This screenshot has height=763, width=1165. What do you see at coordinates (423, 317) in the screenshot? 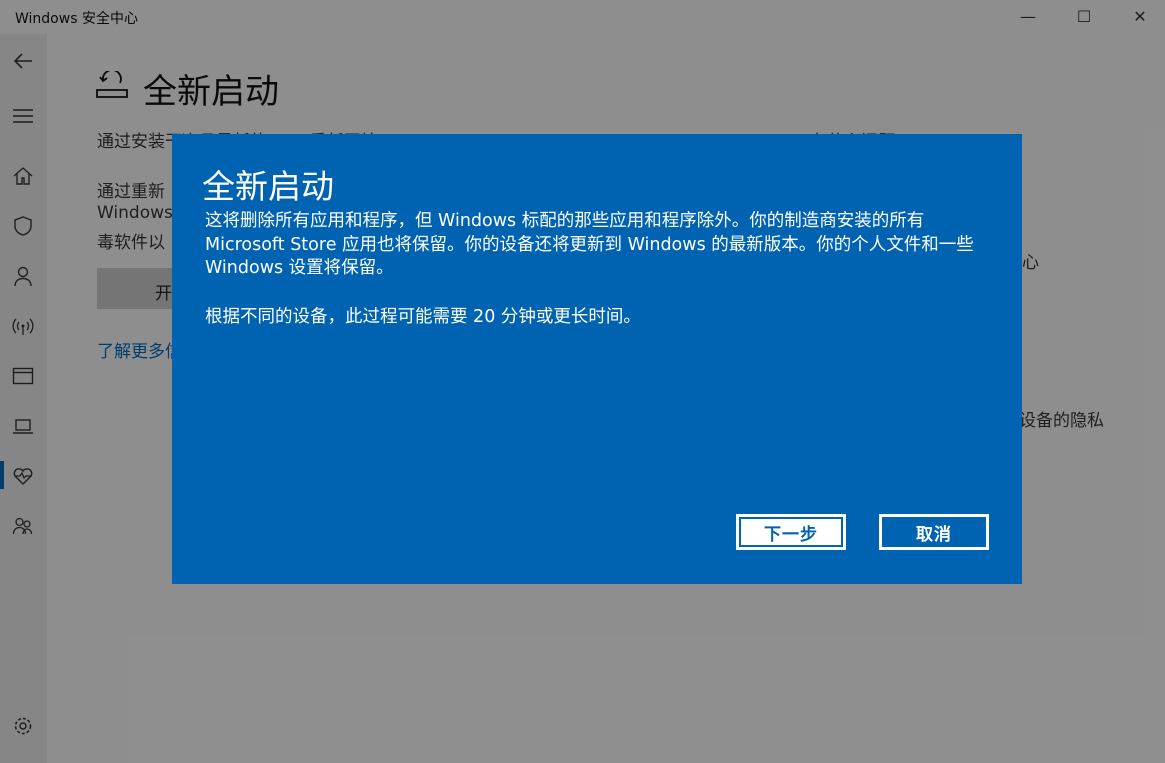
I see `dialog-duration-note: 根据不同的设备，此过程可能需要 20 分钟或更长时间。` at bounding box center [423, 317].